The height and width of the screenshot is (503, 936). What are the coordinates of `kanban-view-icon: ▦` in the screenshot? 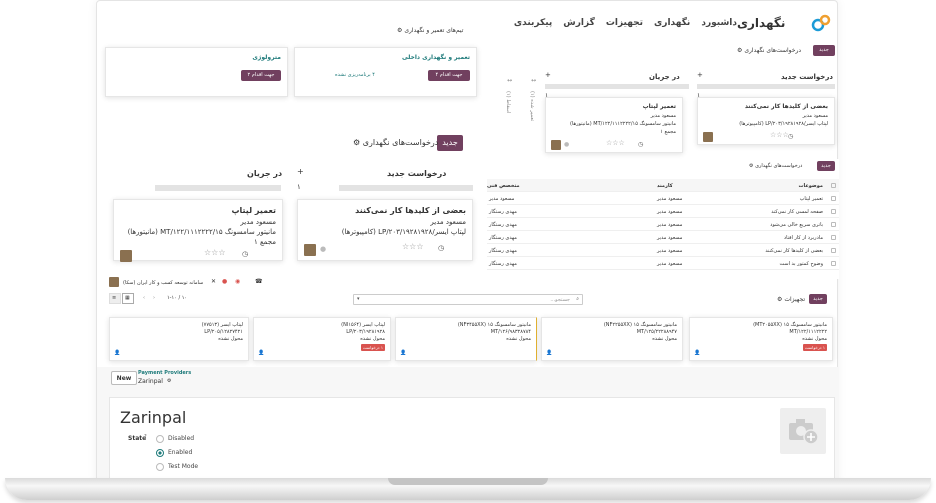 It's located at (128, 298).